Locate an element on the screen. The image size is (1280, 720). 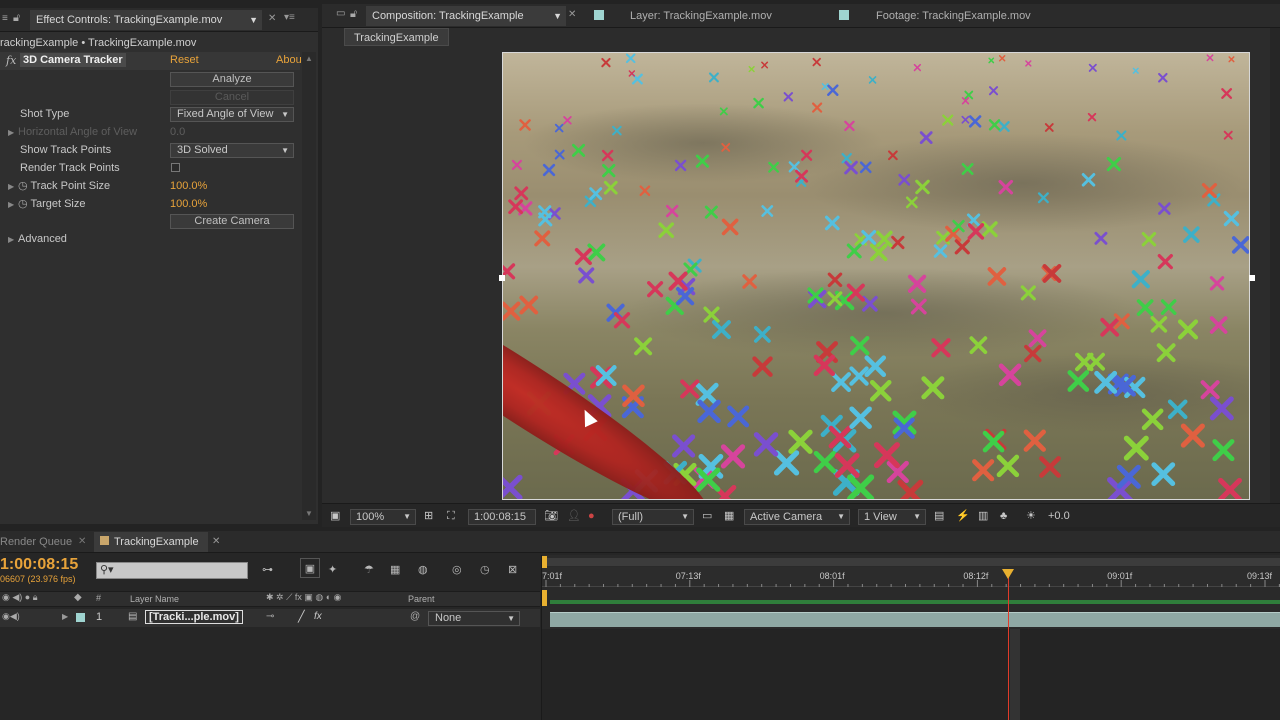
always-preview-icon: ▣ is located at coordinates (335, 516).